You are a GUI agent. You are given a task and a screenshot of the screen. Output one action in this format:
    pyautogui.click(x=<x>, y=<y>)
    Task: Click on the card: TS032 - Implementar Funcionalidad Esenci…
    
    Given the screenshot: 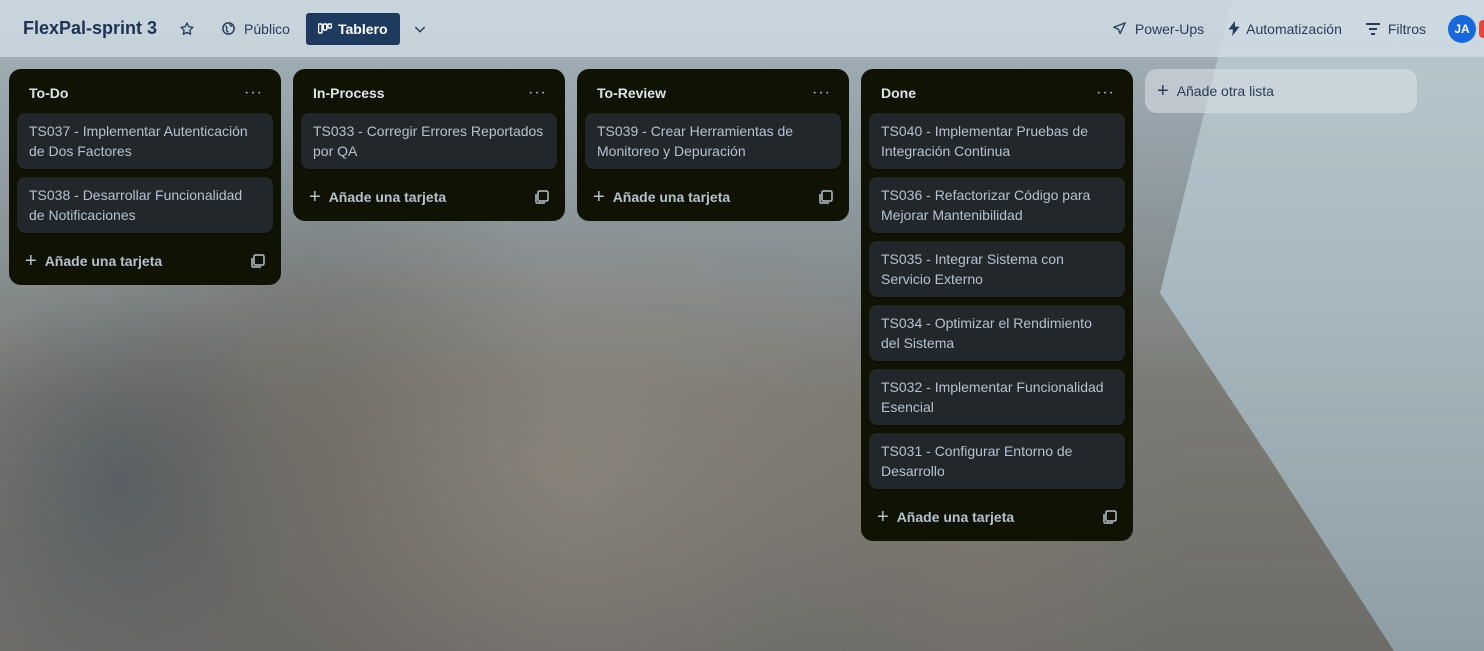 What is the action you would take?
    pyautogui.click(x=997, y=397)
    